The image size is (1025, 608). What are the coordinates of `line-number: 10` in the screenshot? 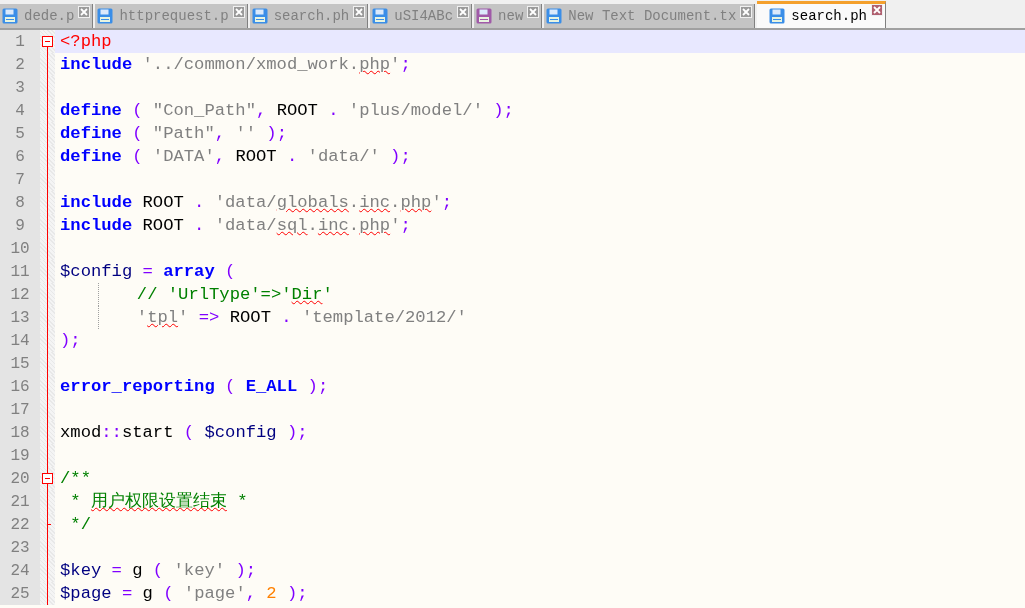 It's located at (20, 248).